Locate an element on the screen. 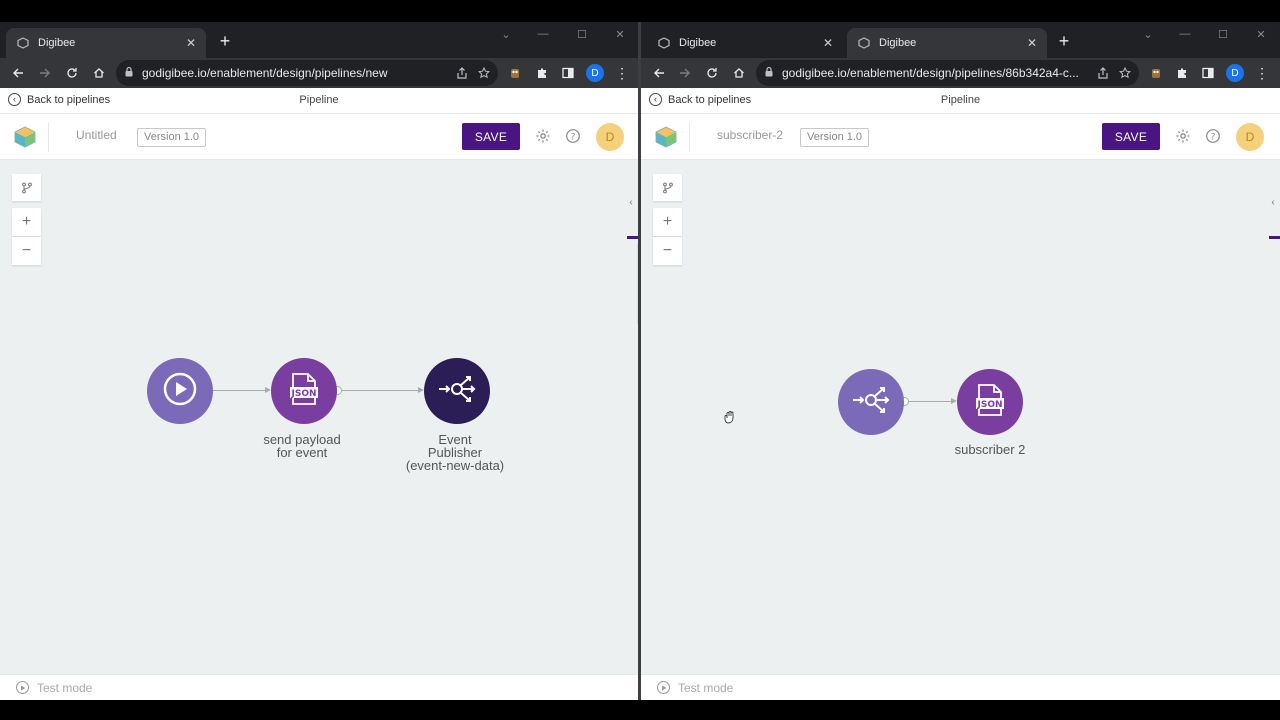 Image resolution: width=1280 pixels, height=720 pixels. tab-strip: Digibee ✕ + ⌄ — ☐ ✕ is located at coordinates (319, 40).